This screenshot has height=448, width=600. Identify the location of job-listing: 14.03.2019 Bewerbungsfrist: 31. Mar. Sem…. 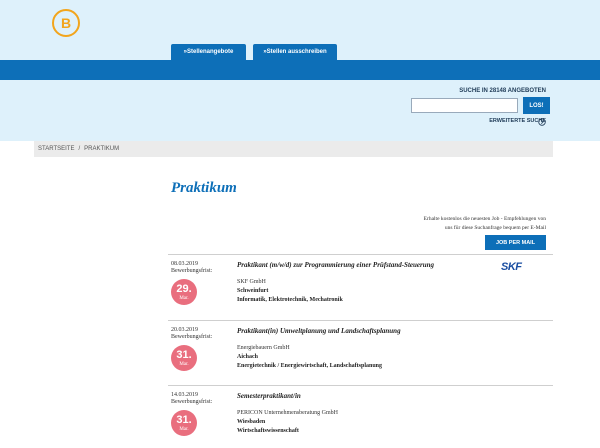
(361, 419).